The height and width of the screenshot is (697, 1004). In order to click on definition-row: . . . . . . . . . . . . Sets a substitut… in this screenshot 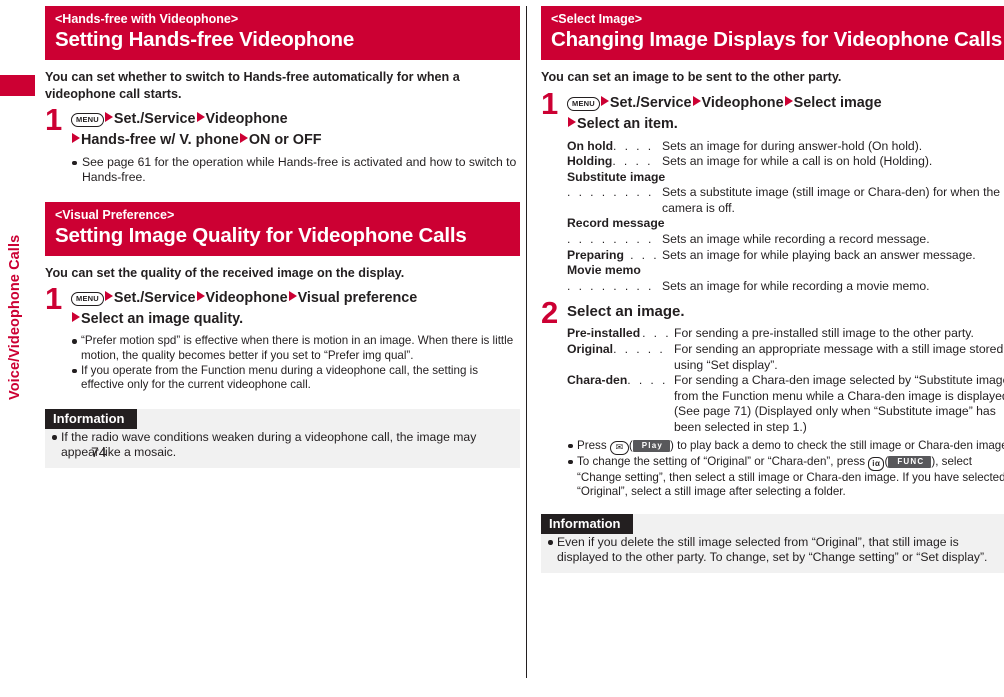, I will do `click(785, 200)`.